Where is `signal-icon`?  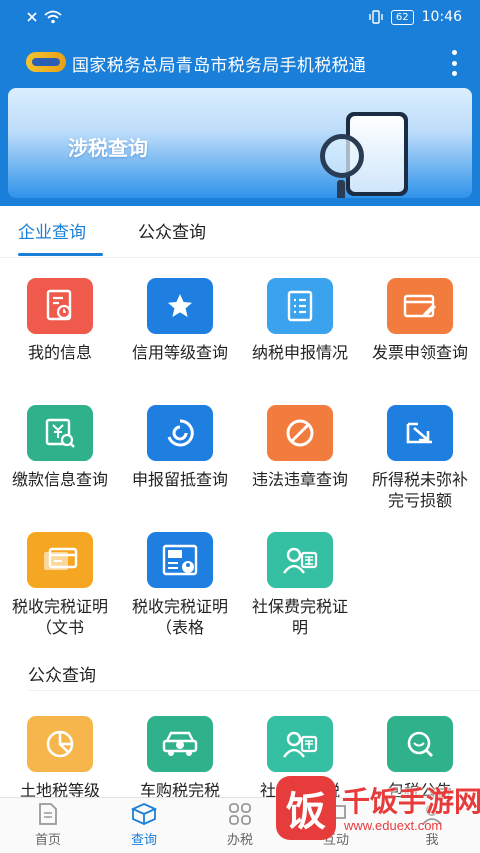 signal-icon is located at coordinates (32, 17).